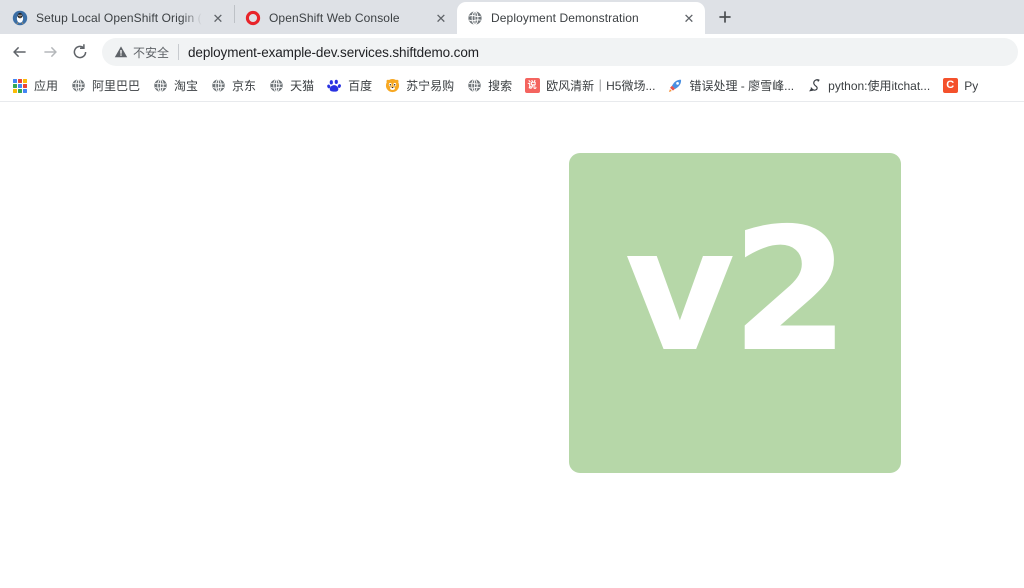 The width and height of the screenshot is (1024, 588). I want to click on warning-triangle-icon, so click(121, 52).